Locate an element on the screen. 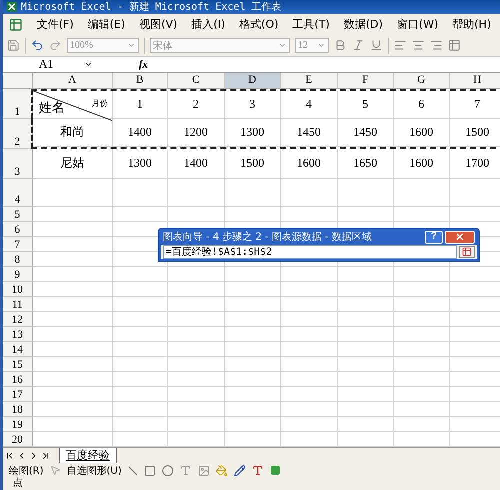  row-header: 5 is located at coordinates (18, 214).